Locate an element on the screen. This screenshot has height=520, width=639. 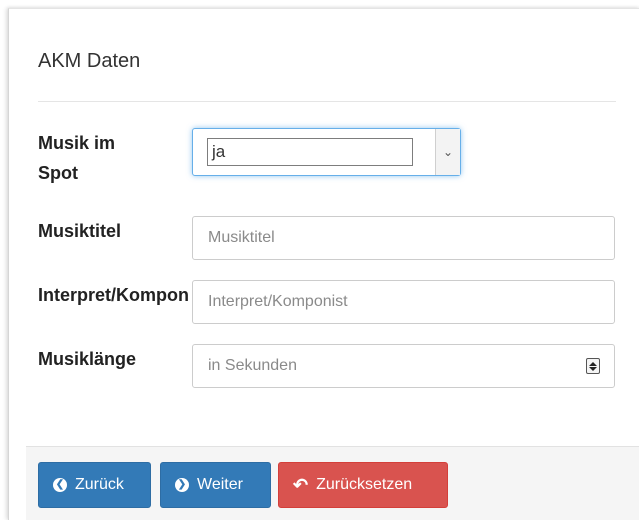
divider is located at coordinates (327, 101).